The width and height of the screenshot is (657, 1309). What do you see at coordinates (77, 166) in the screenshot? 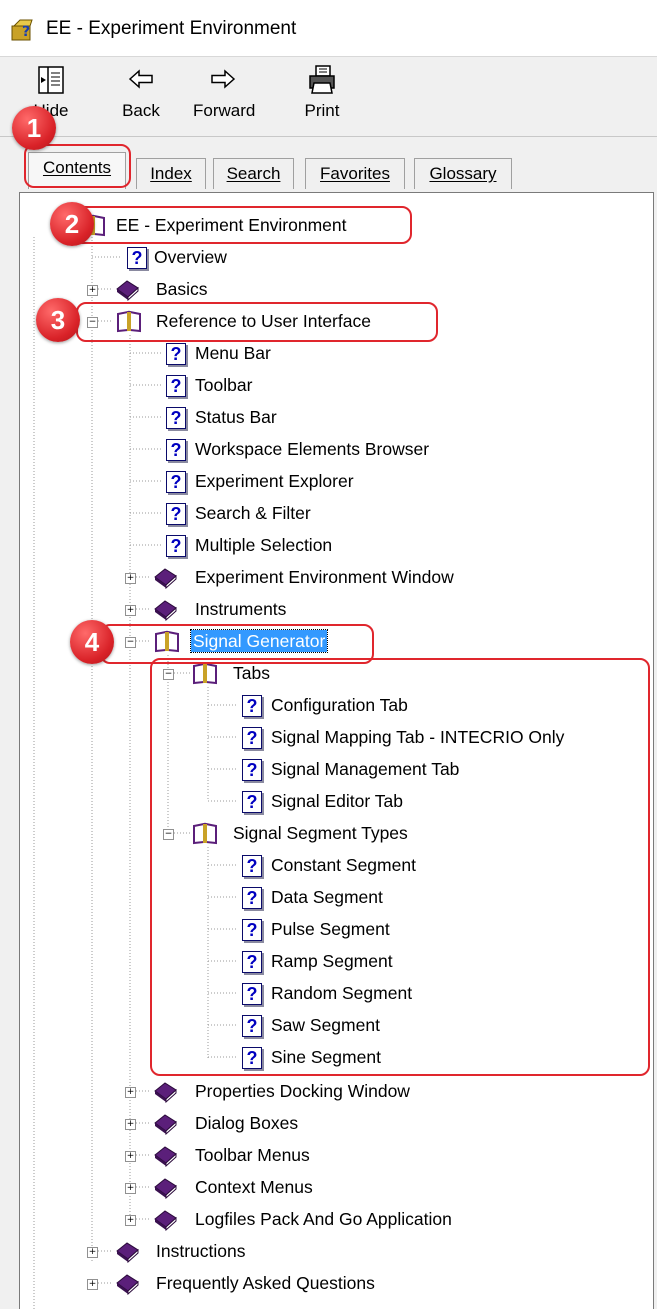
I see `callout-box-contents-tab` at bounding box center [77, 166].